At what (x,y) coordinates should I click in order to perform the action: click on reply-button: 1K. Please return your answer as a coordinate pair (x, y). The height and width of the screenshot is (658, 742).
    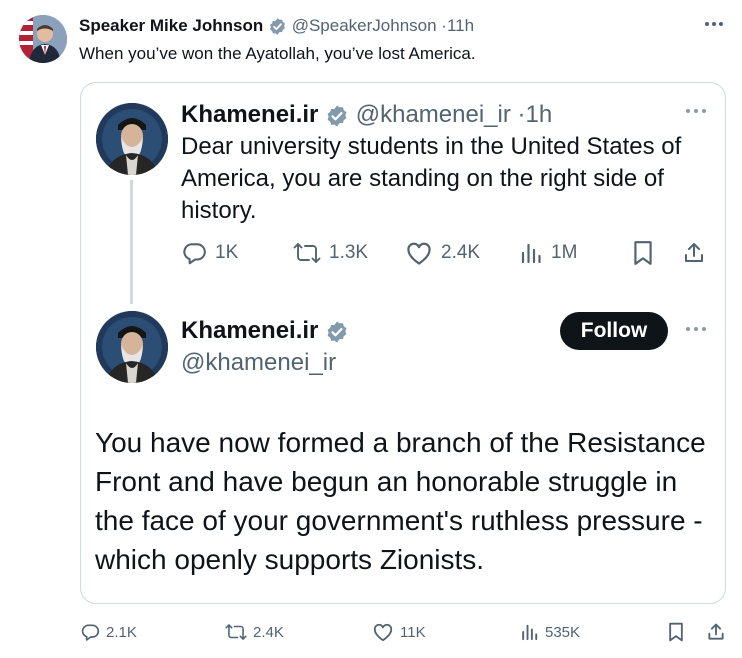
    Looking at the image, I should click on (209, 253).